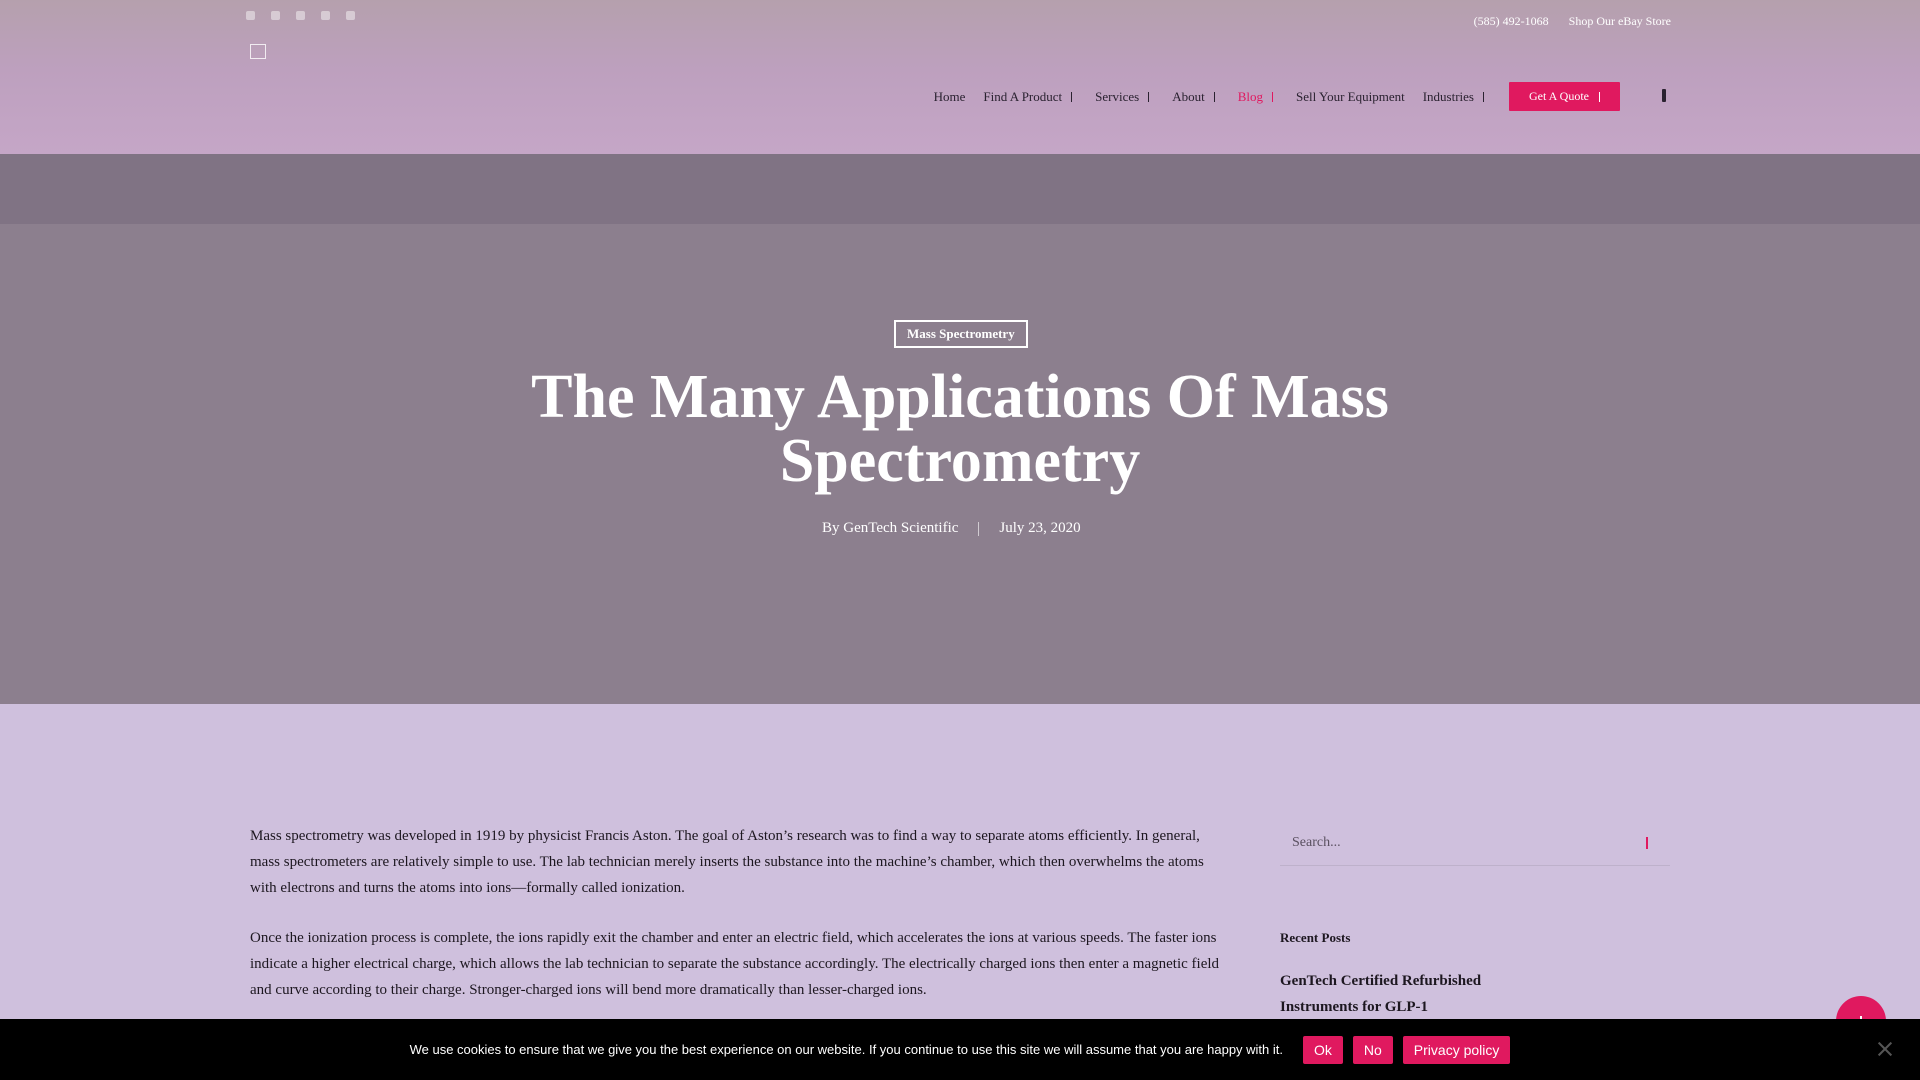  I want to click on post-meta: By GenTech Scientific July 23, 2020, so click(951, 528).